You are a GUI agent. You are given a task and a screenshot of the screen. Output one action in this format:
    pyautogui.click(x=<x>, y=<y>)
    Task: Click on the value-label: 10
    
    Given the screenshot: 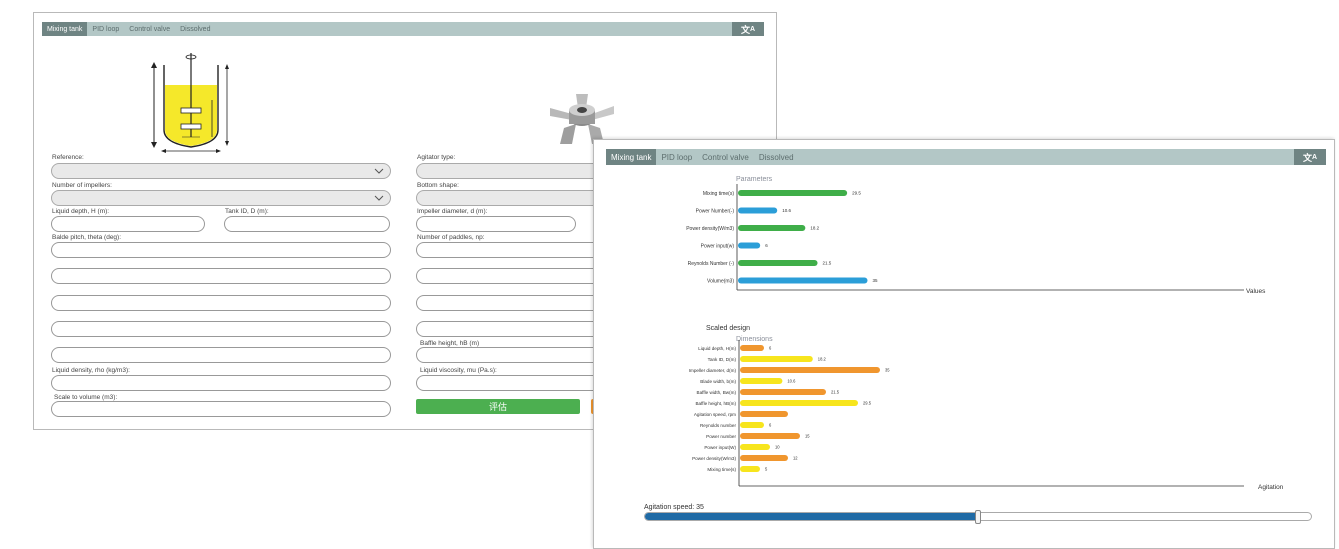 What is the action you would take?
    pyautogui.click(x=777, y=447)
    